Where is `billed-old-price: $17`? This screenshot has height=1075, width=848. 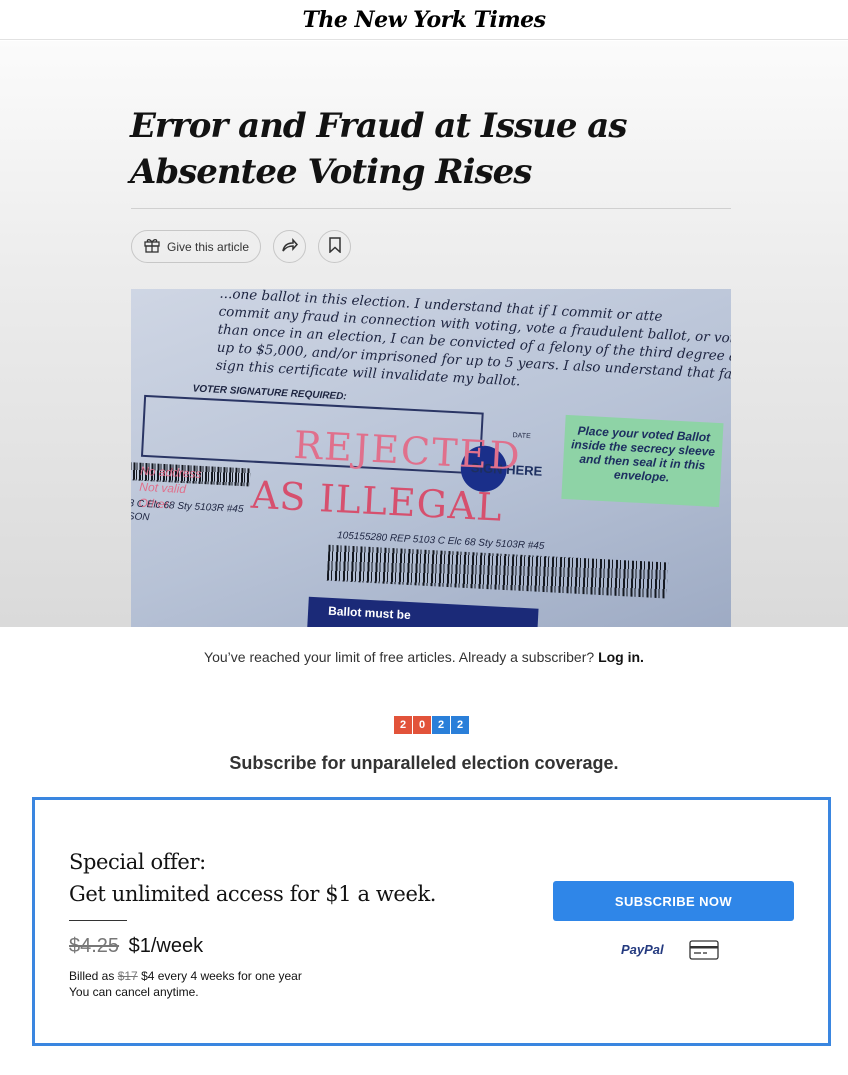 billed-old-price: $17 is located at coordinates (127, 976).